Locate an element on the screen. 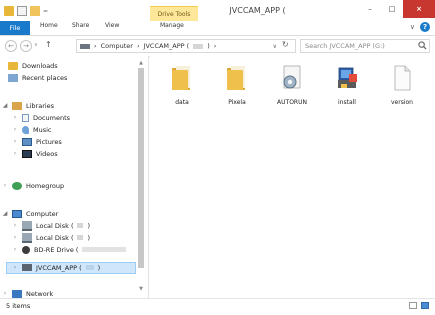  nav-label: Computer is located at coordinates (42, 213).